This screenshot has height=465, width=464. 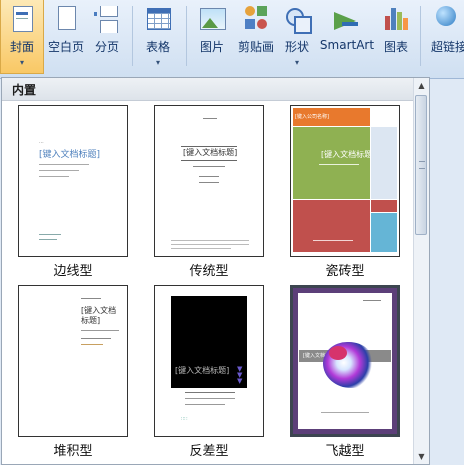 What do you see at coordinates (99, 315) in the screenshot?
I see `thumbnail-title: [键入文档 标题]` at bounding box center [99, 315].